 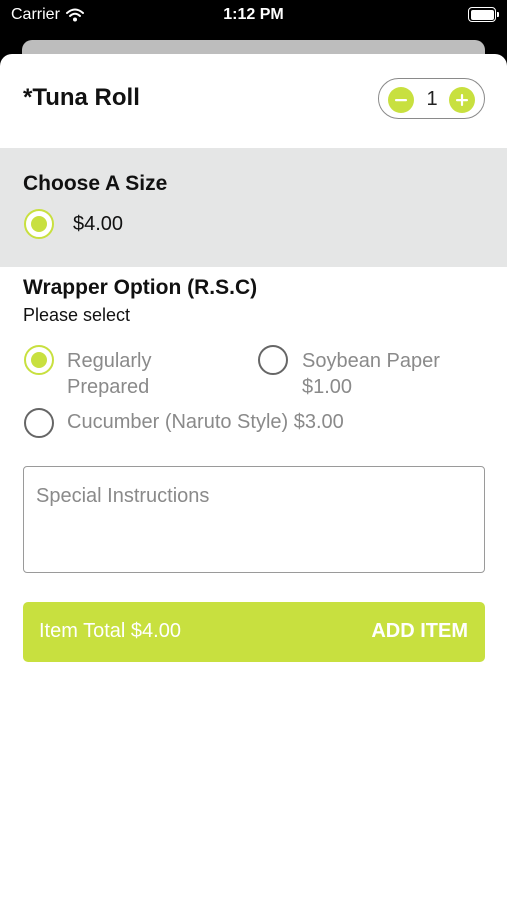 What do you see at coordinates (81, 97) in the screenshot?
I see `item-title: *Tuna Roll` at bounding box center [81, 97].